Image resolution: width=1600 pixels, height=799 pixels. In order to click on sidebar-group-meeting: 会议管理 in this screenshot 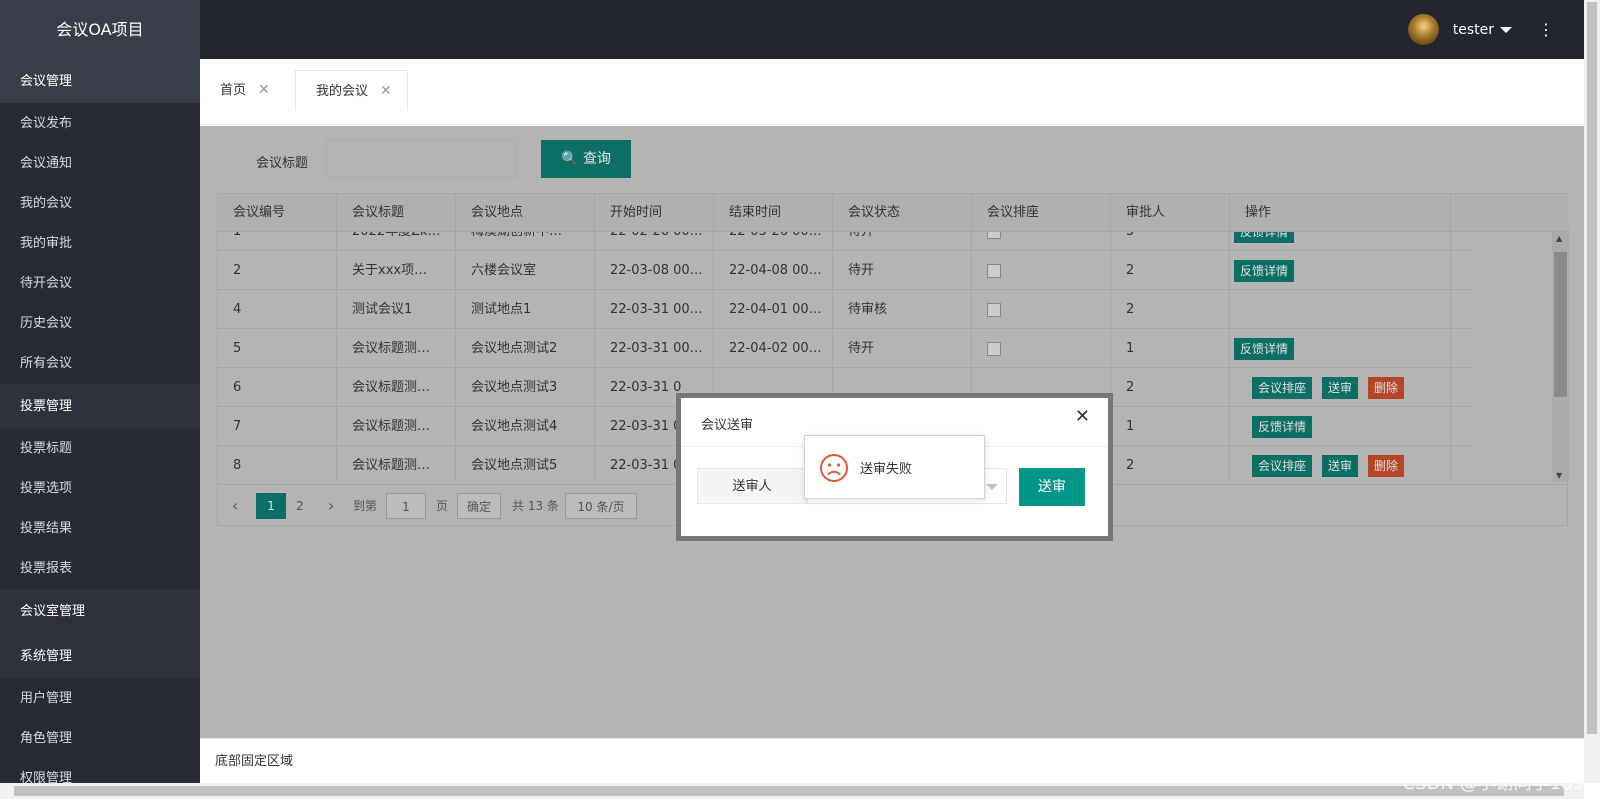, I will do `click(100, 81)`.